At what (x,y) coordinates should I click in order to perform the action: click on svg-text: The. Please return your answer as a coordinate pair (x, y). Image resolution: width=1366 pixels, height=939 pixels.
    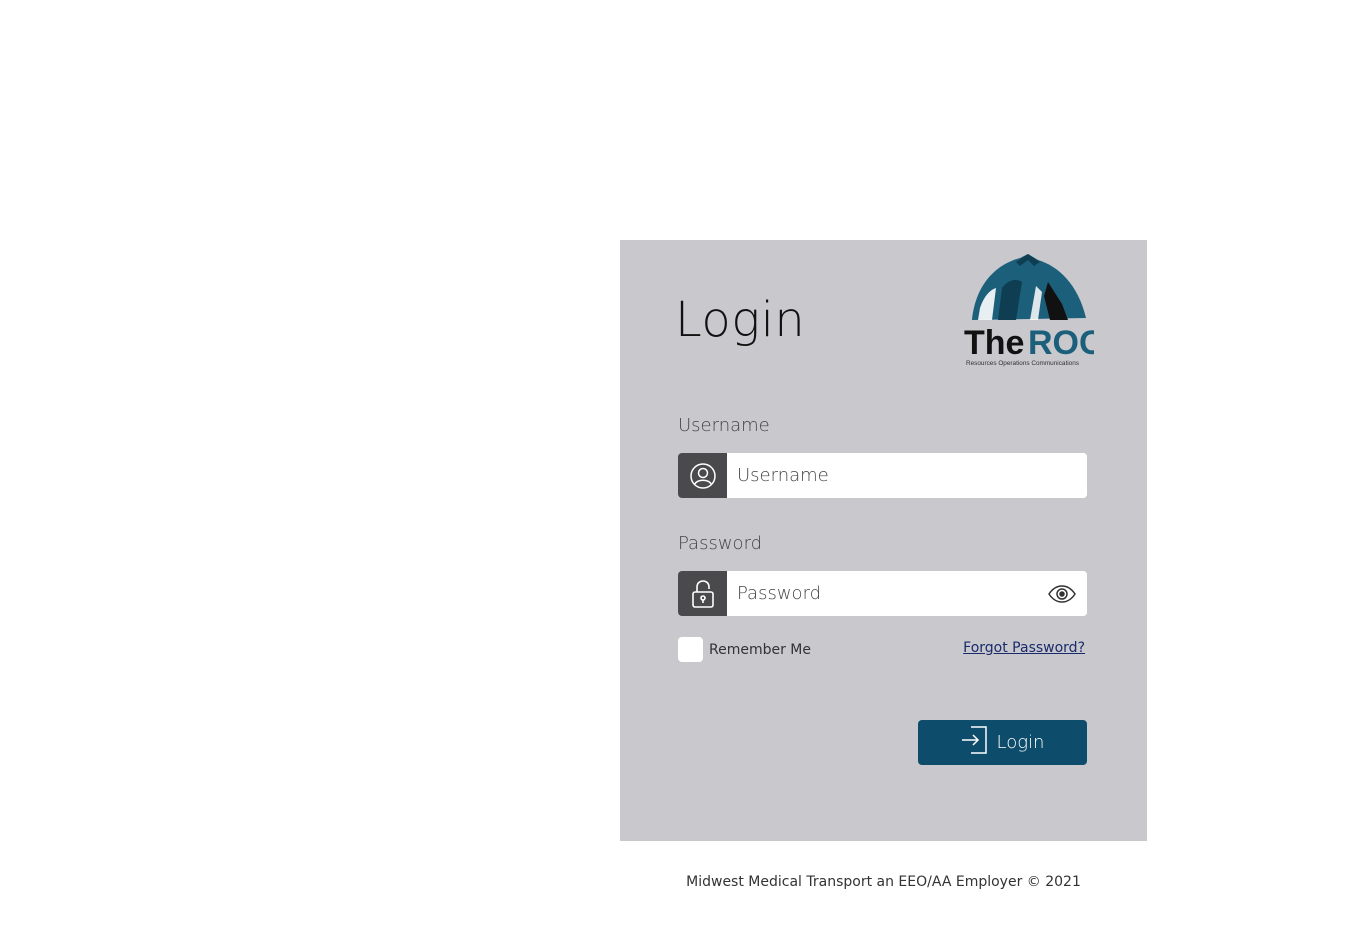
    Looking at the image, I should click on (994, 343).